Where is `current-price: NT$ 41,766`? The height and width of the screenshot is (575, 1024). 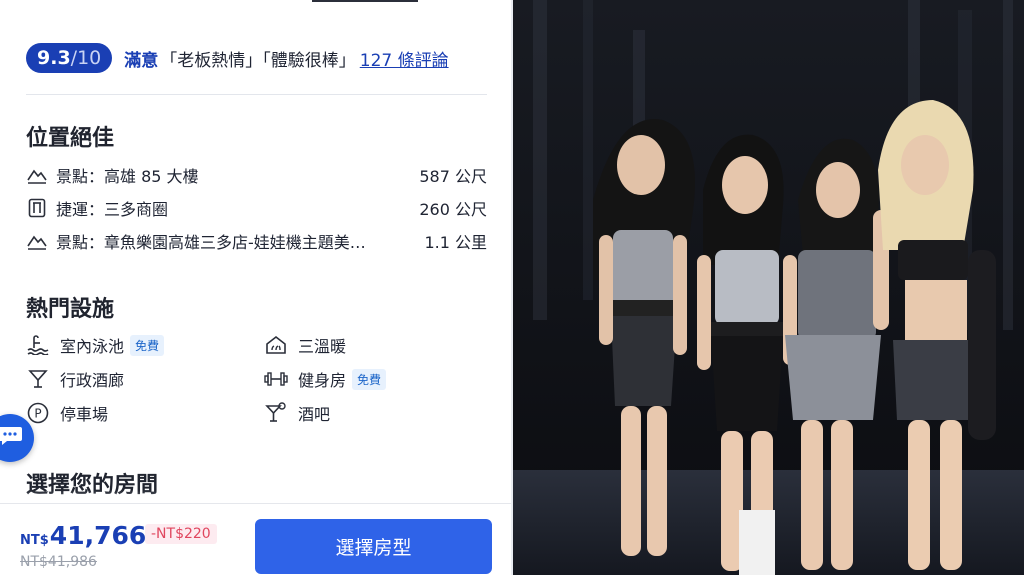
current-price: NT$ 41,766 is located at coordinates (83, 535).